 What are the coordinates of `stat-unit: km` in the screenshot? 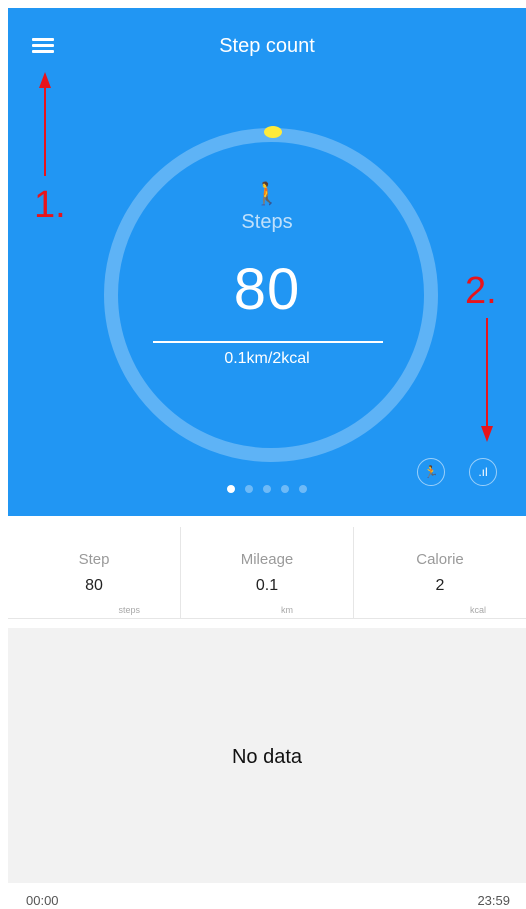 It's located at (287, 610).